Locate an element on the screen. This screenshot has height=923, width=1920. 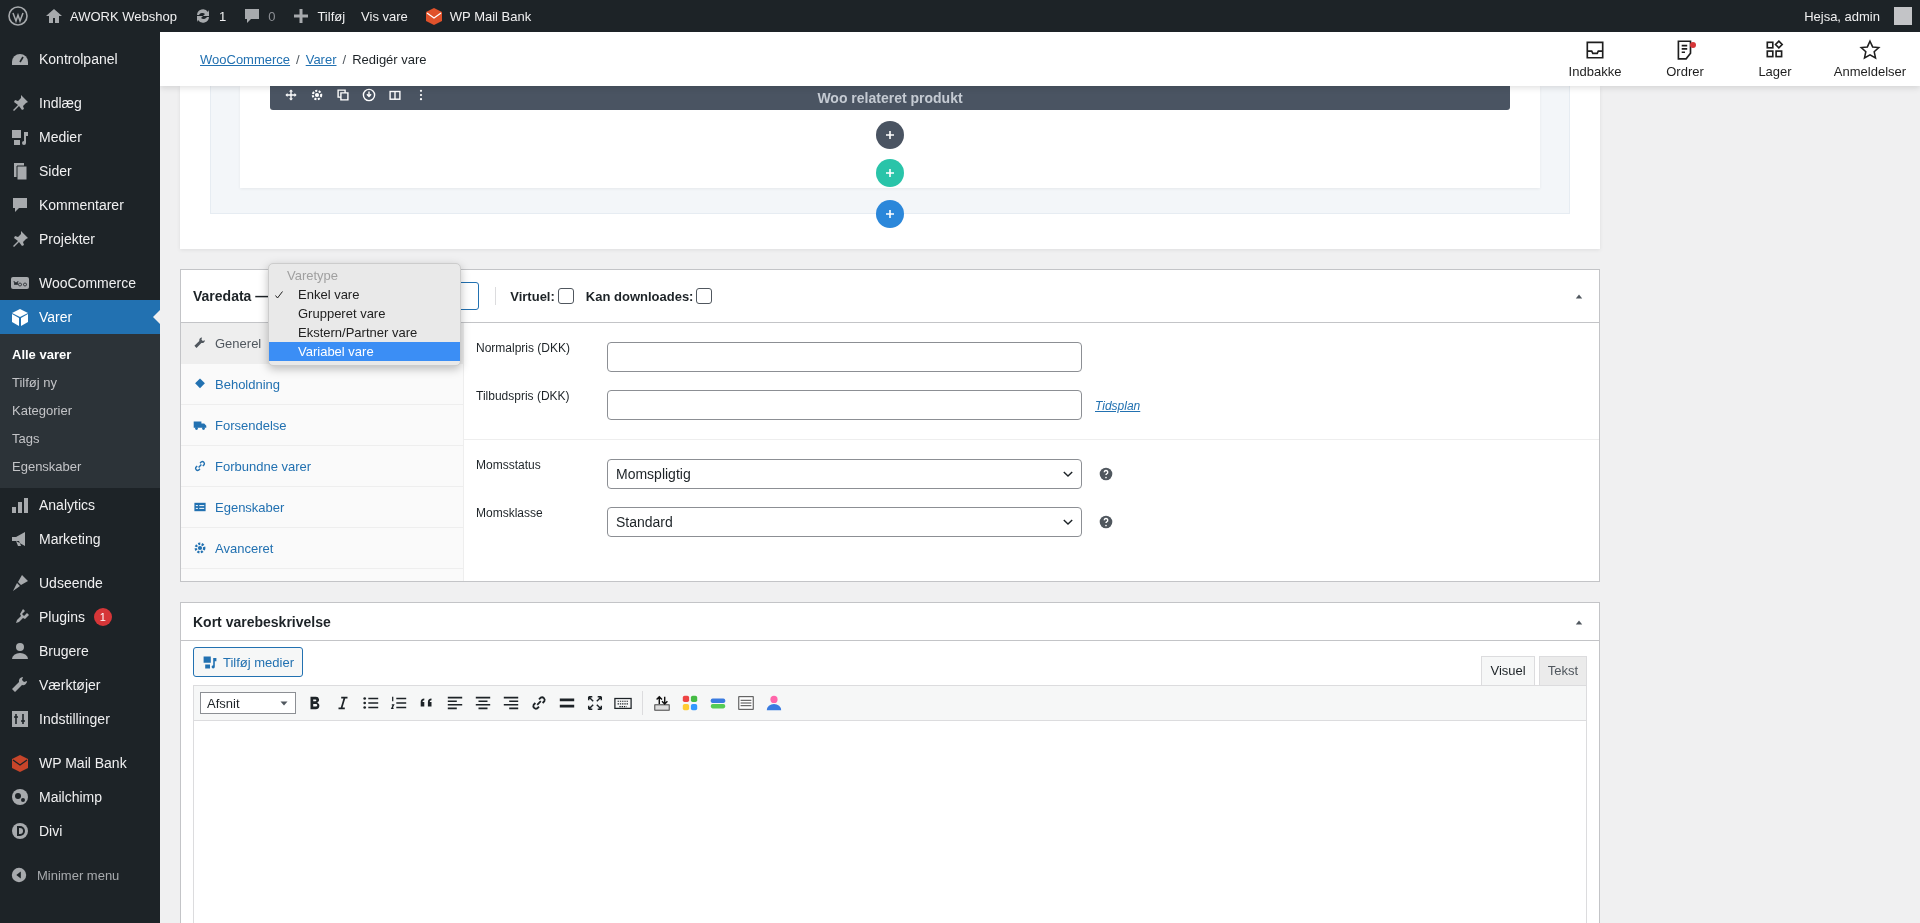
help-icon is located at coordinates (1106, 522).